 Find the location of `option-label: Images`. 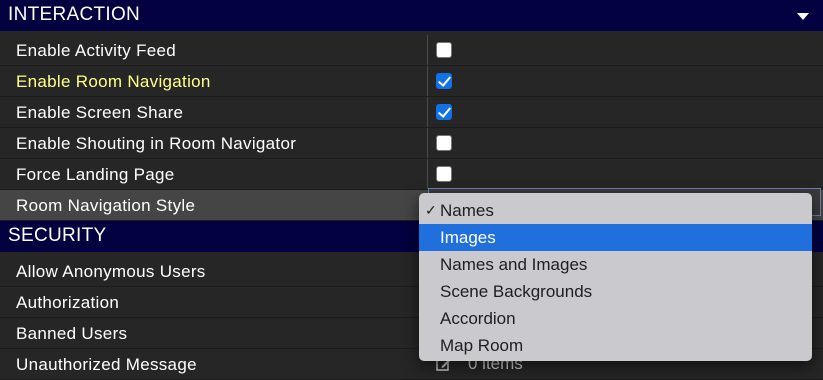

option-label: Images is located at coordinates (468, 237).